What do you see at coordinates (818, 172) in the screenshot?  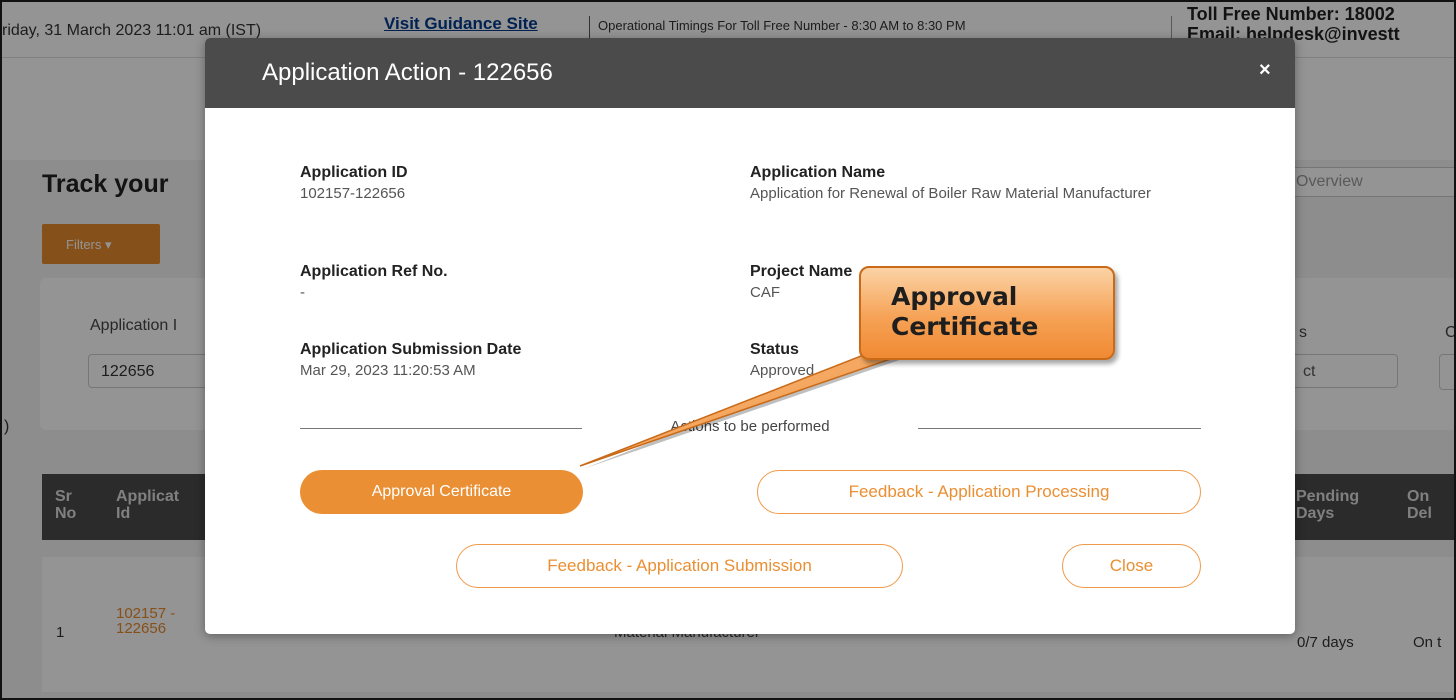 I see `application-name-label: Application Name` at bounding box center [818, 172].